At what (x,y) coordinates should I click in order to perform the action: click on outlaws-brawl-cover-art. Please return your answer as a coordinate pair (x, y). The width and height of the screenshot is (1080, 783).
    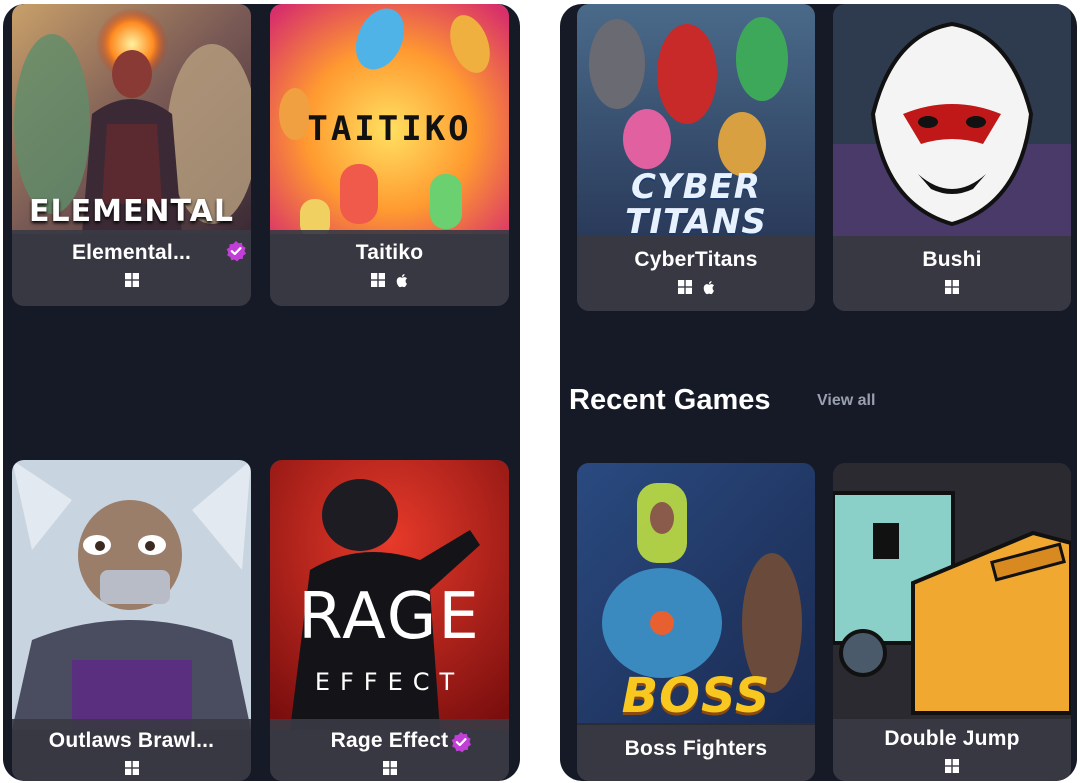
    Looking at the image, I should click on (131, 595).